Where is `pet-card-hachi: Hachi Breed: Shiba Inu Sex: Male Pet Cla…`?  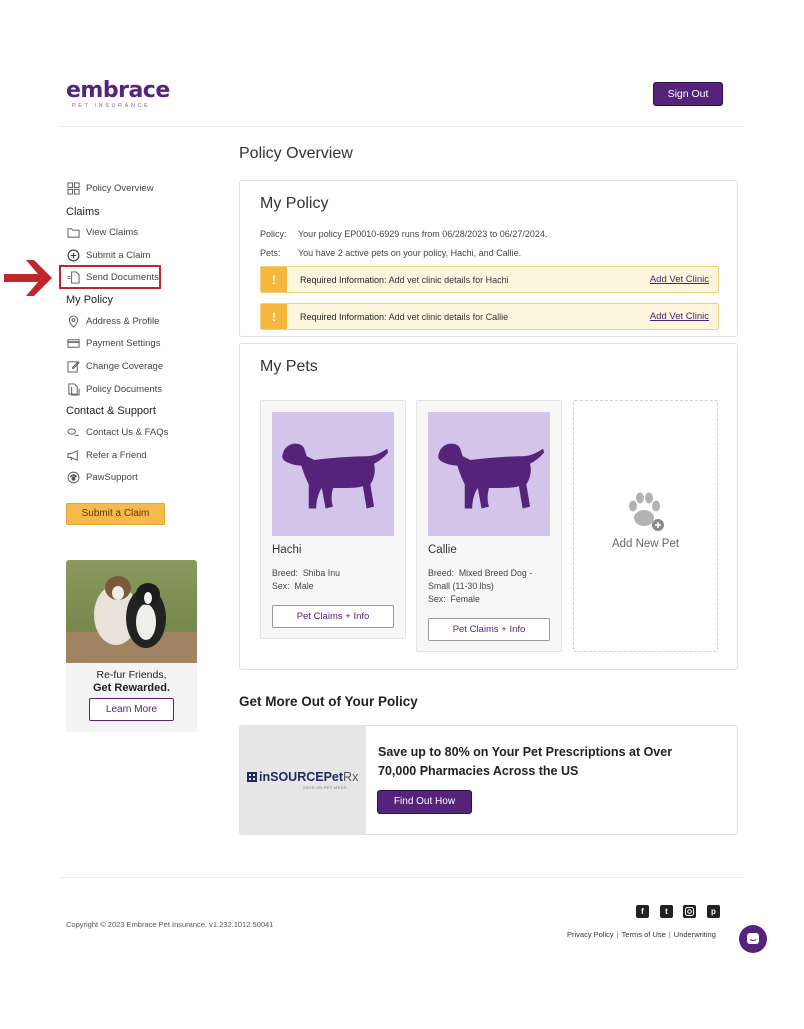
pet-card-hachi: Hachi Breed: Shiba Inu Sex: Male Pet Cla… is located at coordinates (333, 519).